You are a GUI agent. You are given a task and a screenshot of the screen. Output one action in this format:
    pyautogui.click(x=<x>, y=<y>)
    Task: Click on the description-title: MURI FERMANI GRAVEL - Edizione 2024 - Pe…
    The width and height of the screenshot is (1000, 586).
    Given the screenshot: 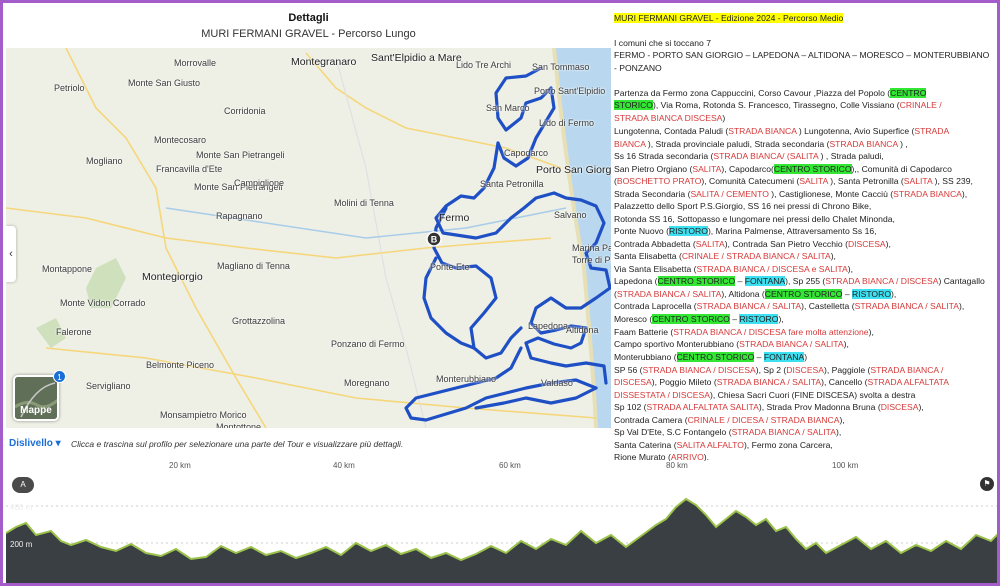 What is the action you would take?
    pyautogui.click(x=729, y=18)
    